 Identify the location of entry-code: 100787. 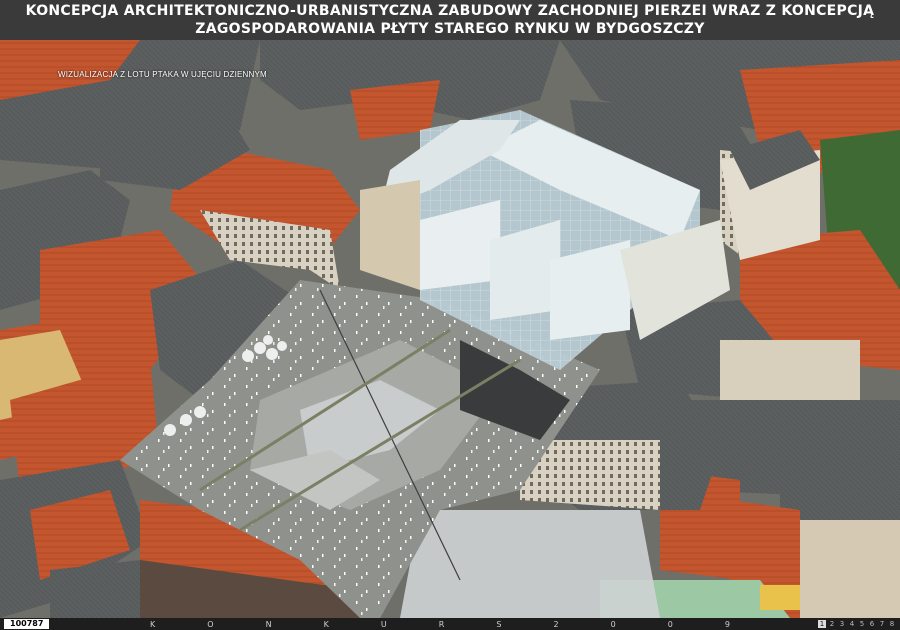
(27, 624).